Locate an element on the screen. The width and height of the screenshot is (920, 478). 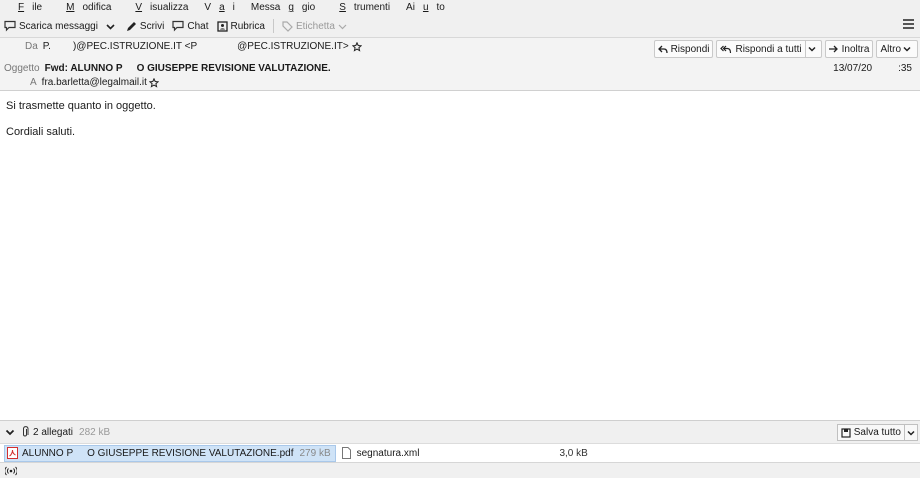
reply-button: Rispondi is located at coordinates (683, 49).